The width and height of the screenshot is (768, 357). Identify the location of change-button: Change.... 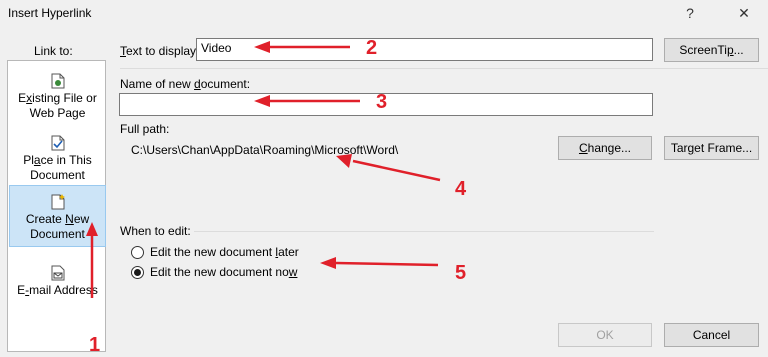
(605, 148).